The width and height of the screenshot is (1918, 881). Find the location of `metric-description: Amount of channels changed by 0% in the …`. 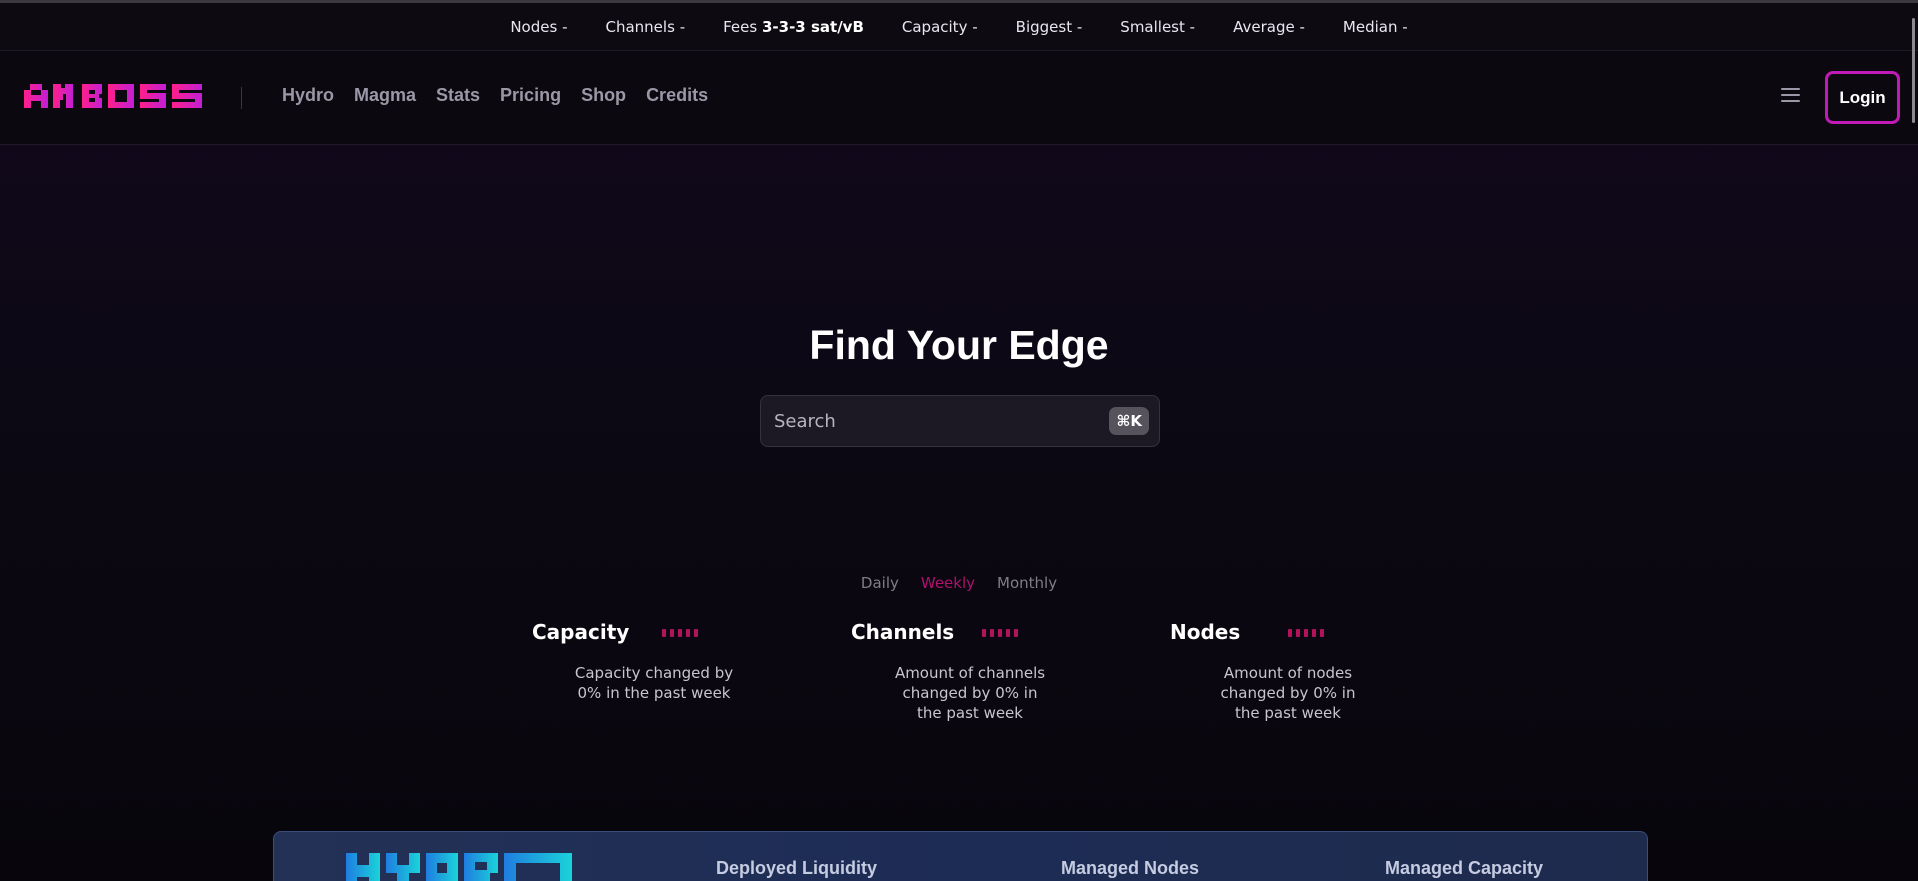

metric-description: Amount of channels changed by 0% in the … is located at coordinates (970, 693).